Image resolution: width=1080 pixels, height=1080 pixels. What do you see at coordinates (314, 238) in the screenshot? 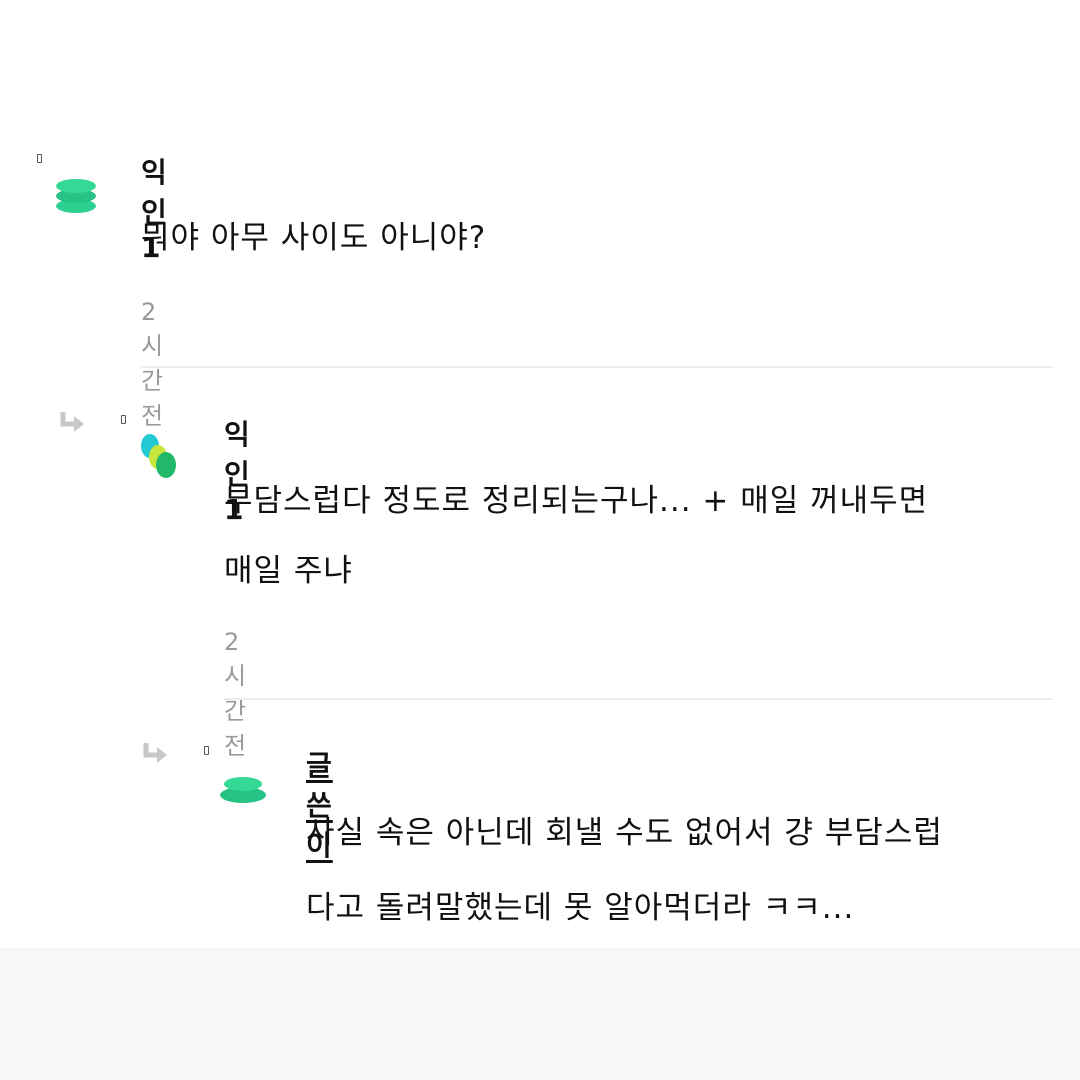
I see `comment-body-line: 뭐야 아무 사이도 아니야?` at bounding box center [314, 238].